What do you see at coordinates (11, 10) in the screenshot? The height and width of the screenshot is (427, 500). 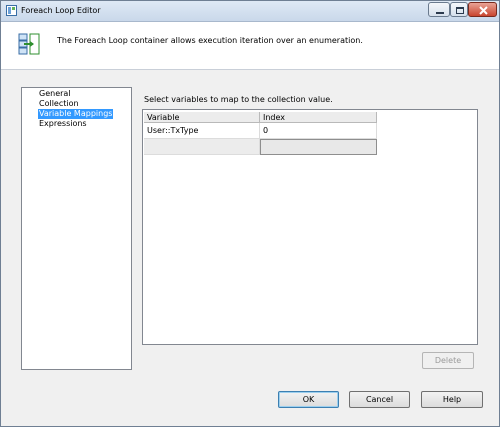 I see `app-icon` at bounding box center [11, 10].